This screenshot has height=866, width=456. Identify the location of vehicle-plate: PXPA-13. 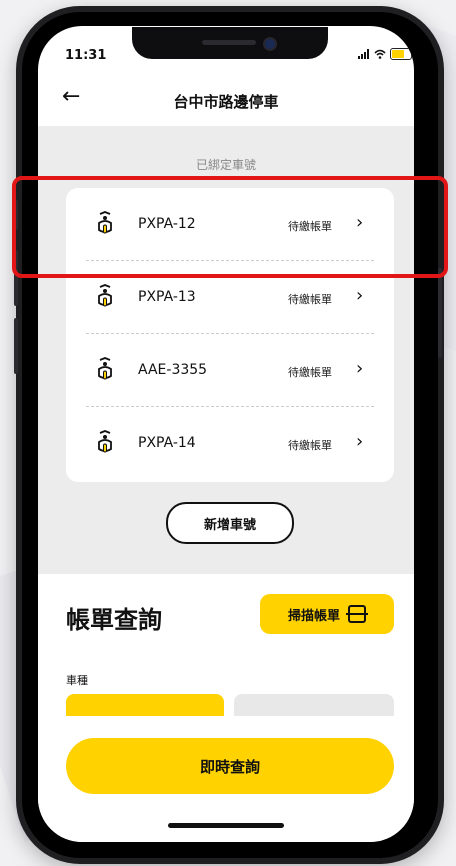
(167, 297).